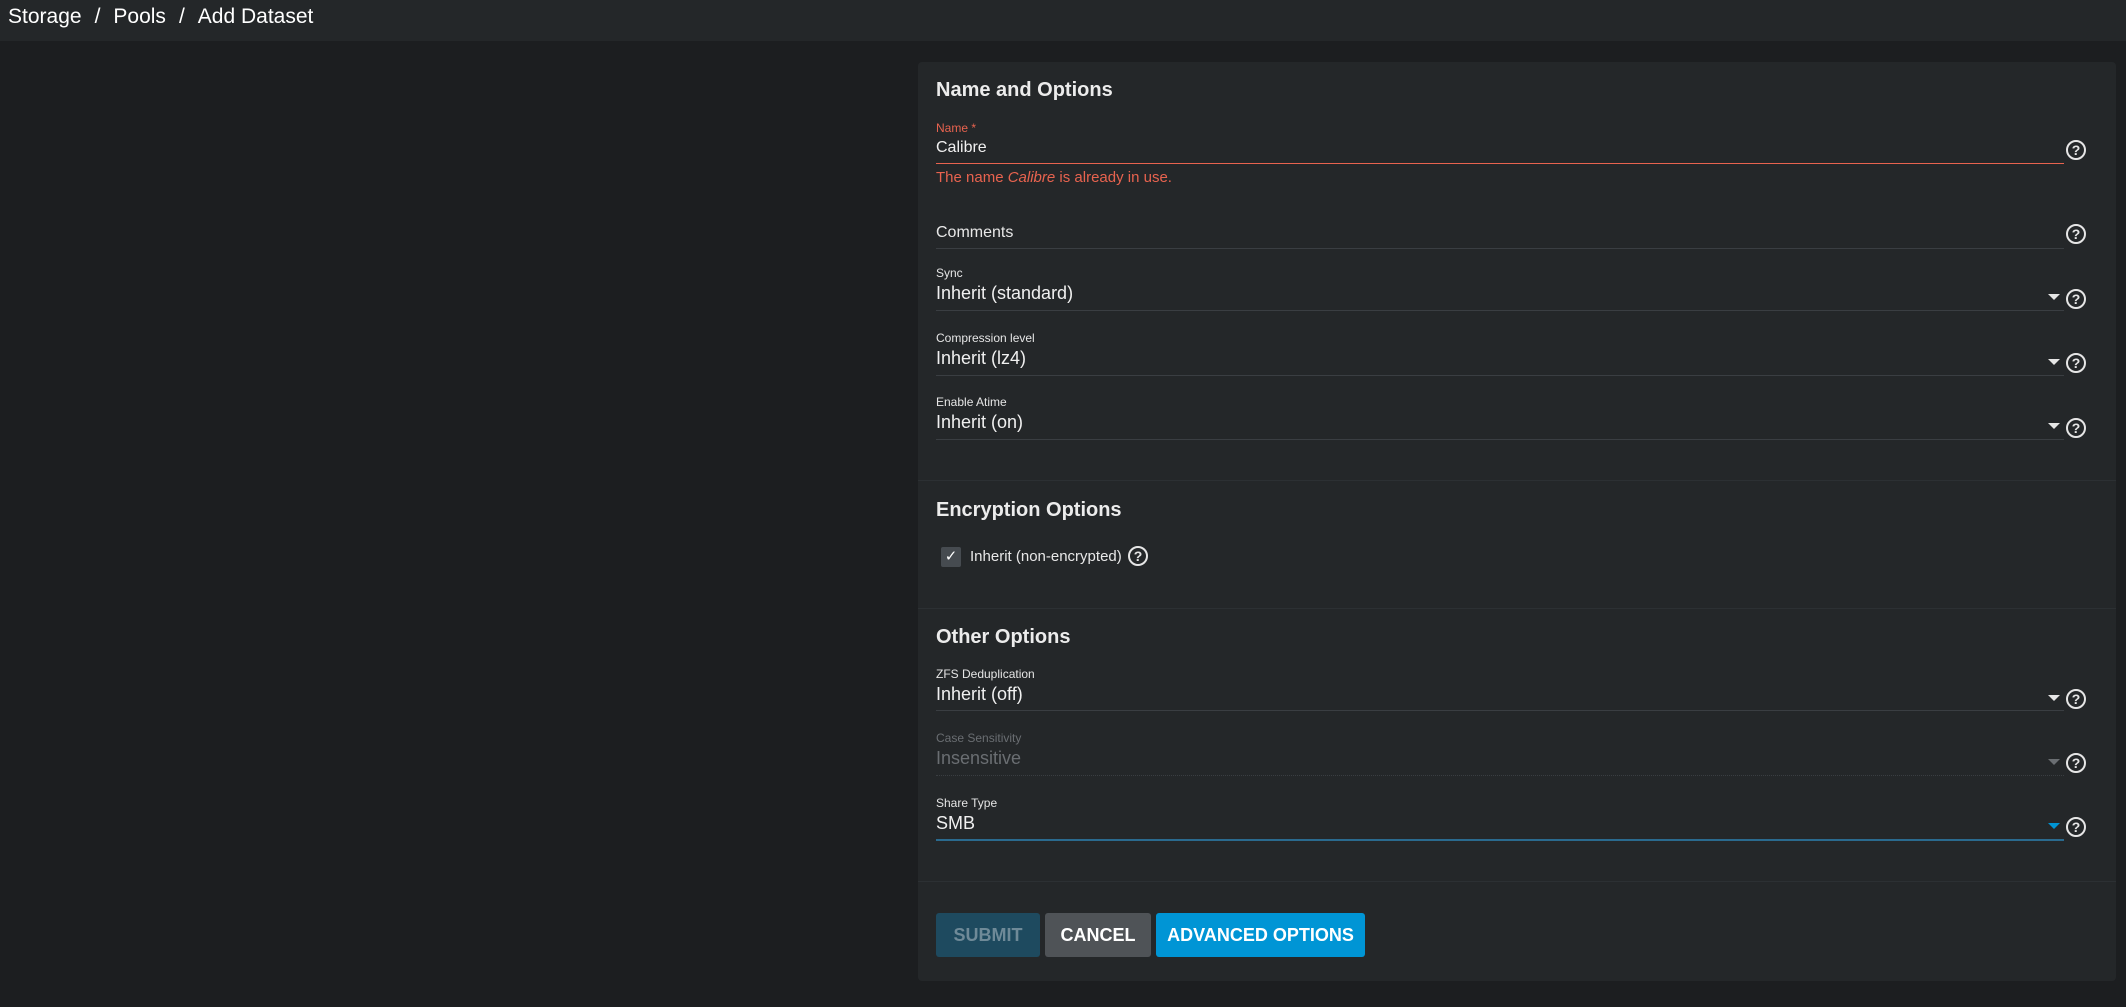 The height and width of the screenshot is (1007, 2126). I want to click on check-icon: ✓, so click(951, 556).